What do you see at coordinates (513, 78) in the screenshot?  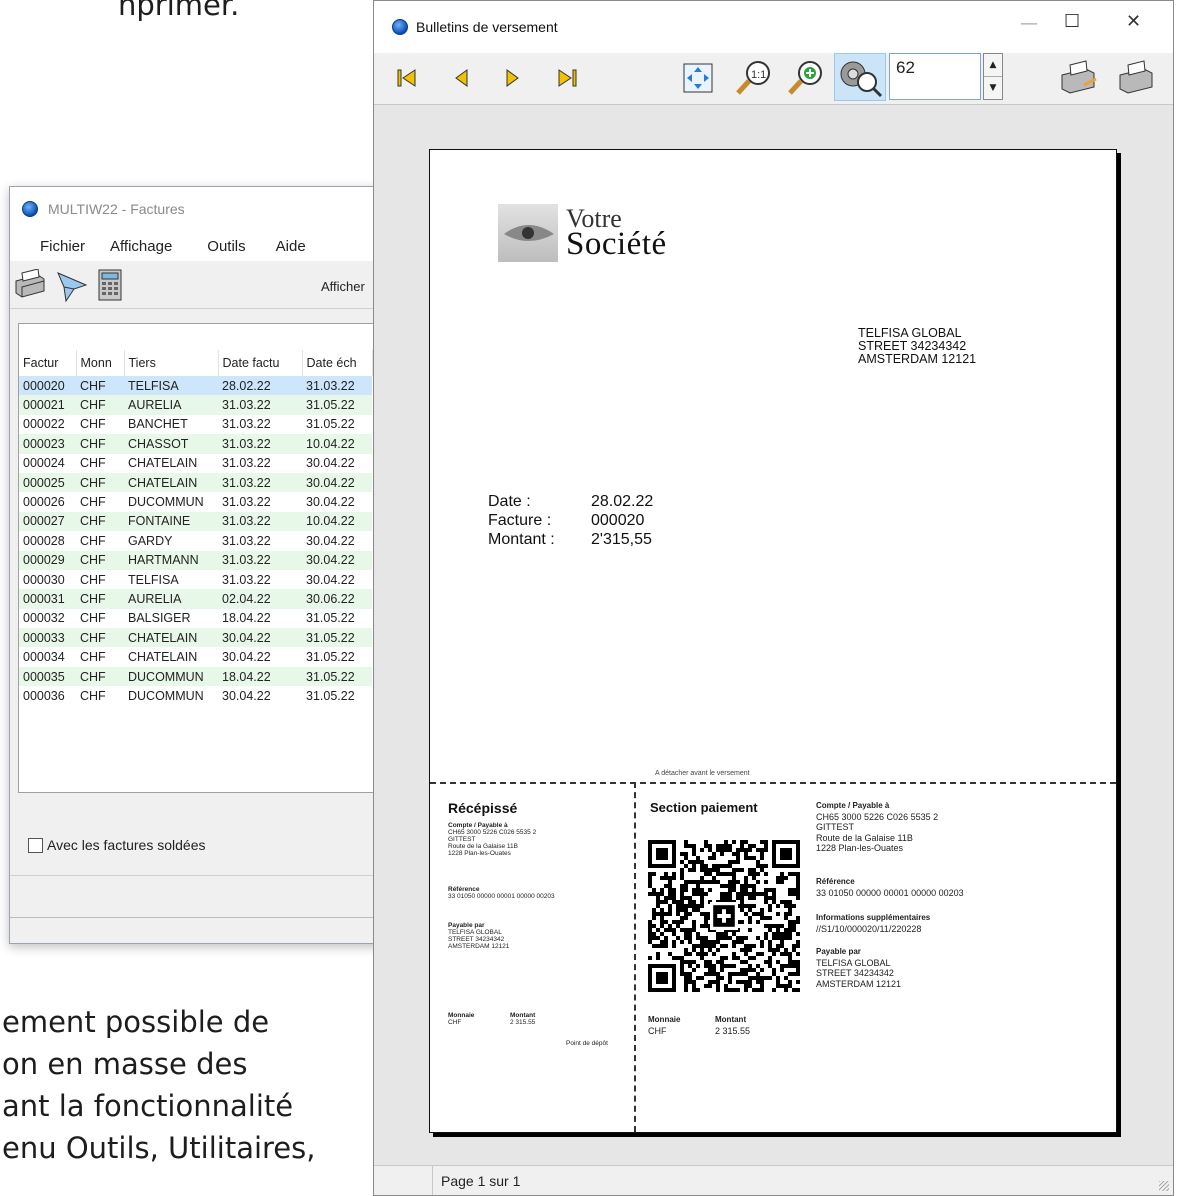 I see `next-page-icon` at bounding box center [513, 78].